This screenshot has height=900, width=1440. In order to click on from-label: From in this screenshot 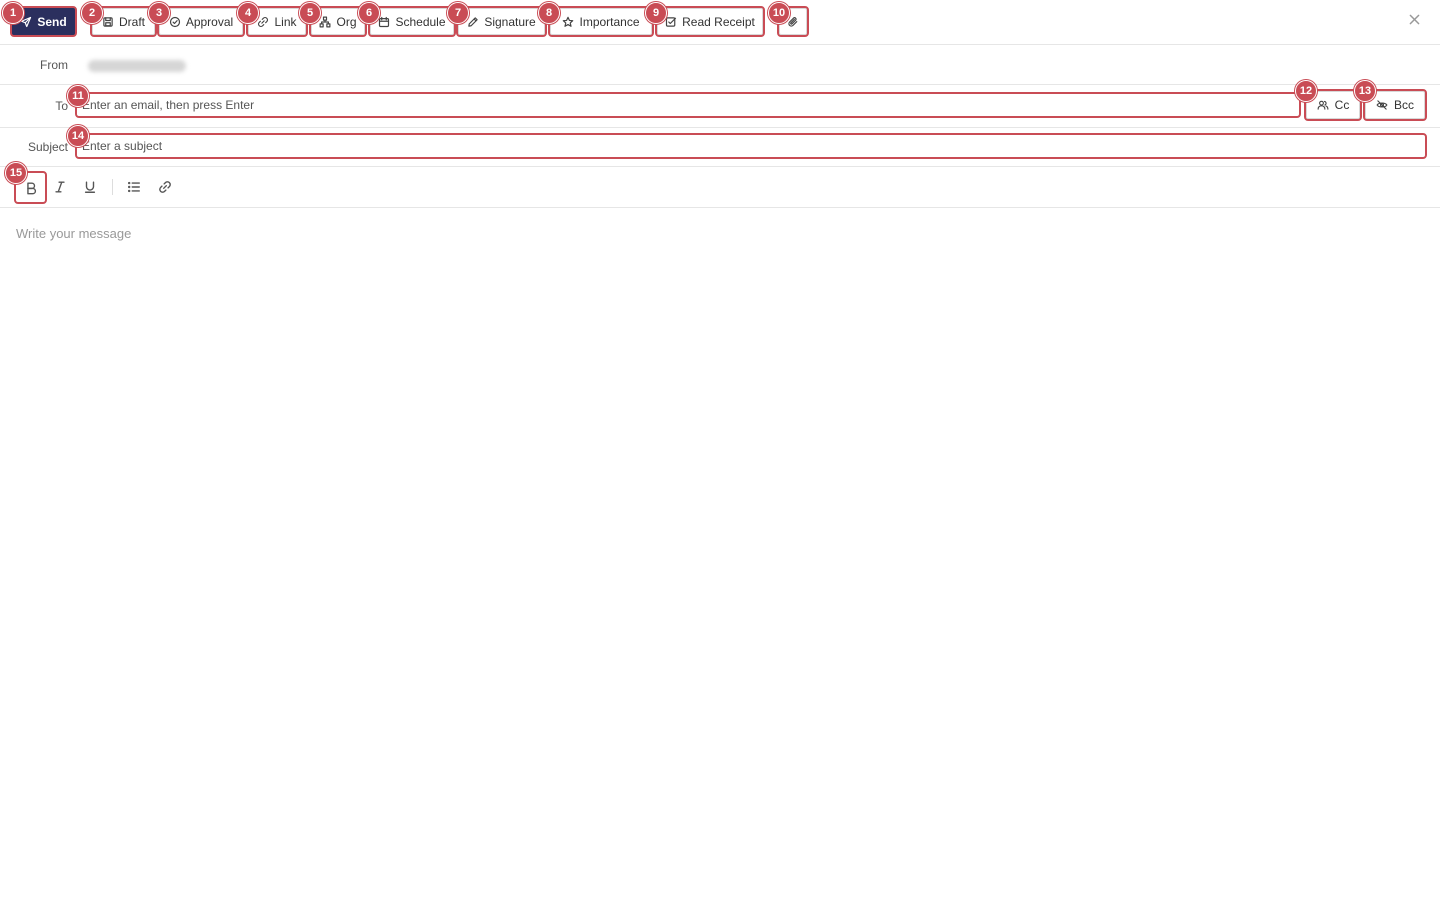, I will do `click(54, 65)`.